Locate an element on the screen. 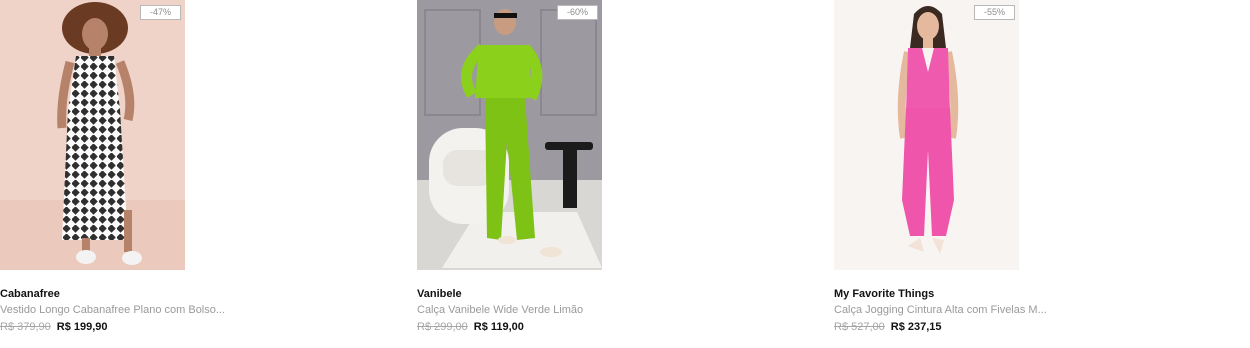 This screenshot has width=1250, height=348. product-image: -47% is located at coordinates (92, 135).